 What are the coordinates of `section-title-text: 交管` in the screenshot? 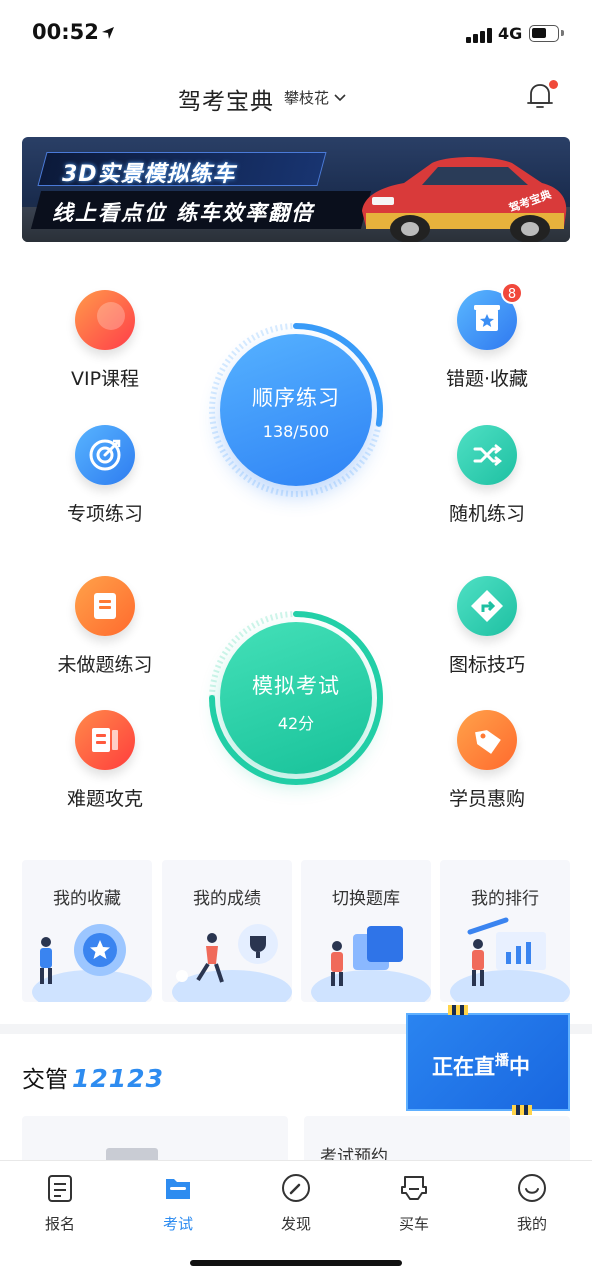 It's located at (45, 1080).